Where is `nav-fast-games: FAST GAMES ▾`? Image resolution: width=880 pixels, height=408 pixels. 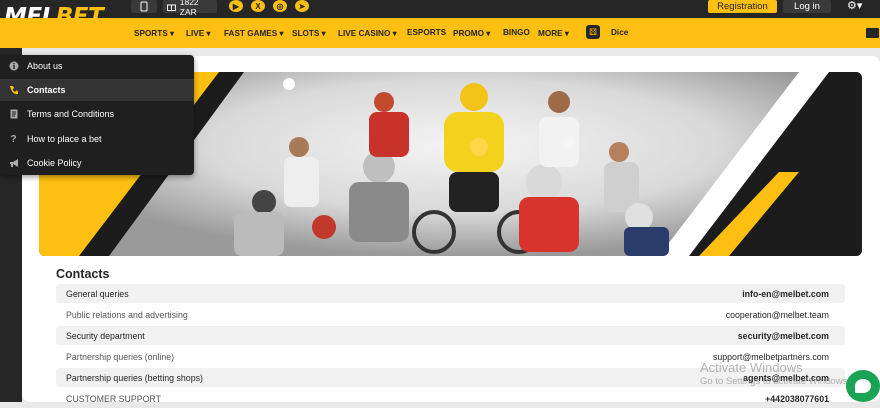
nav-fast-games: FAST GAMES ▾ is located at coordinates (254, 33).